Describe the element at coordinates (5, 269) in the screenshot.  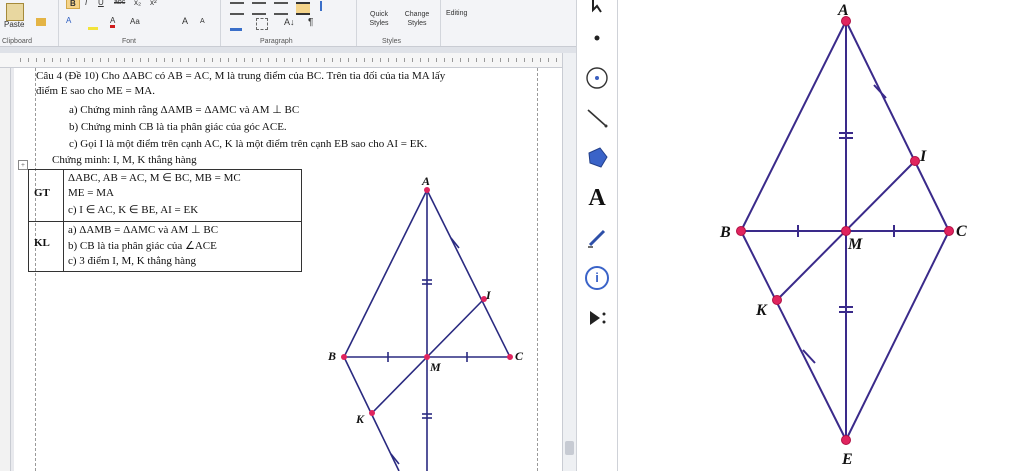
I see `vertical-ruler` at that location.